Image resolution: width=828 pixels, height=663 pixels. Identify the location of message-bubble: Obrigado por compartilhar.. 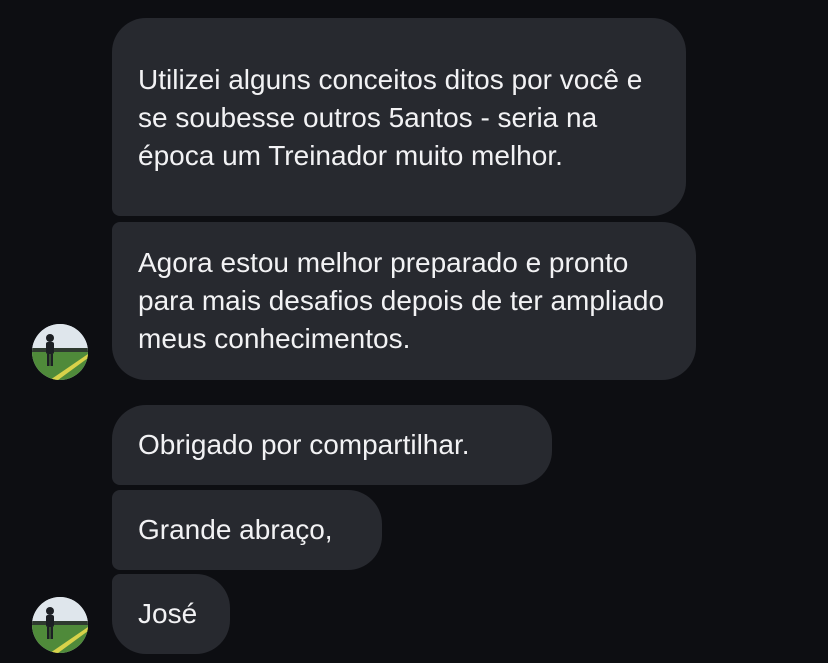
(332, 445).